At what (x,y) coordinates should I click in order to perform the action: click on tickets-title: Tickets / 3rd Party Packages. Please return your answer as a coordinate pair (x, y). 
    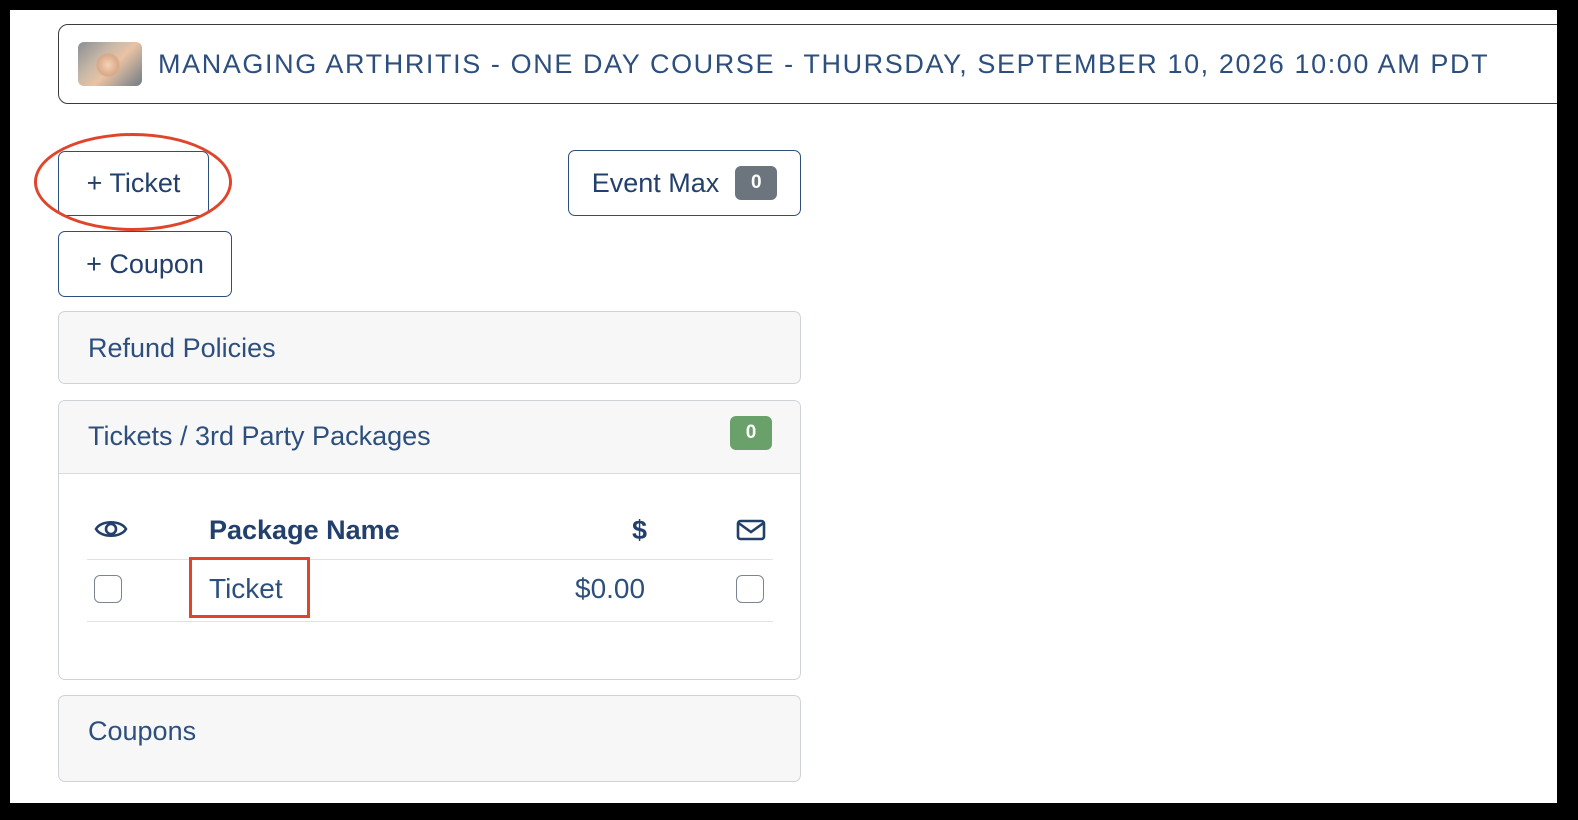
    Looking at the image, I should click on (259, 436).